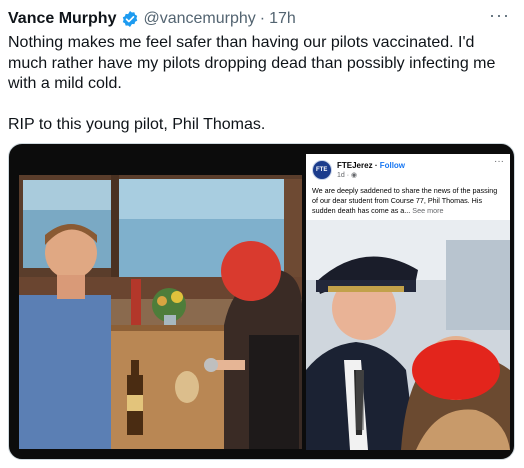 The width and height of the screenshot is (524, 468). I want to click on display-name: Vance Murphy, so click(62, 19).